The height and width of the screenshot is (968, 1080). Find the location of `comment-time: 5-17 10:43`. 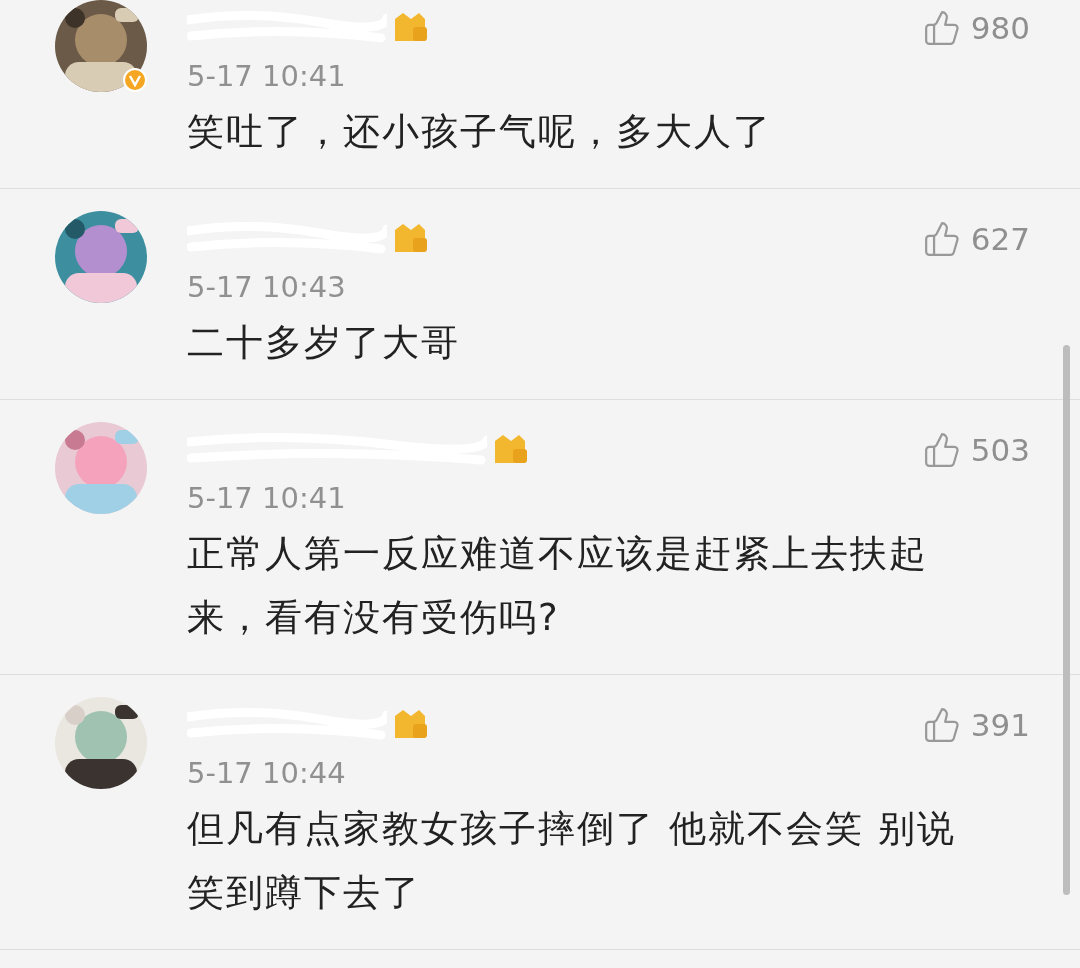

comment-time: 5-17 10:43 is located at coordinates (267, 287).